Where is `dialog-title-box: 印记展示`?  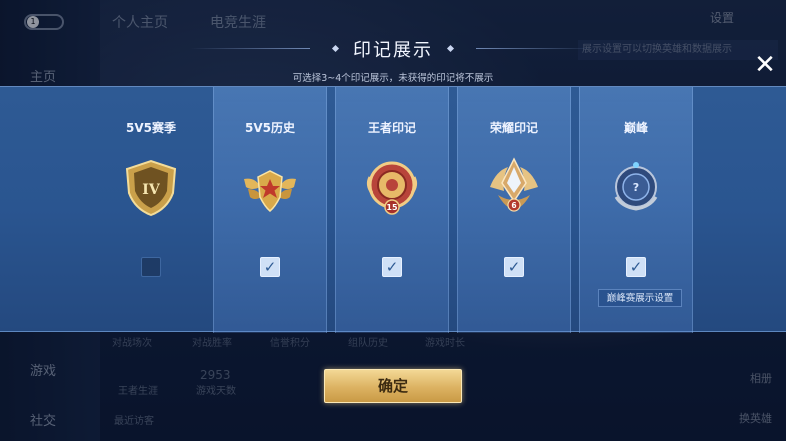 dialog-title-box: 印记展示 is located at coordinates (393, 49).